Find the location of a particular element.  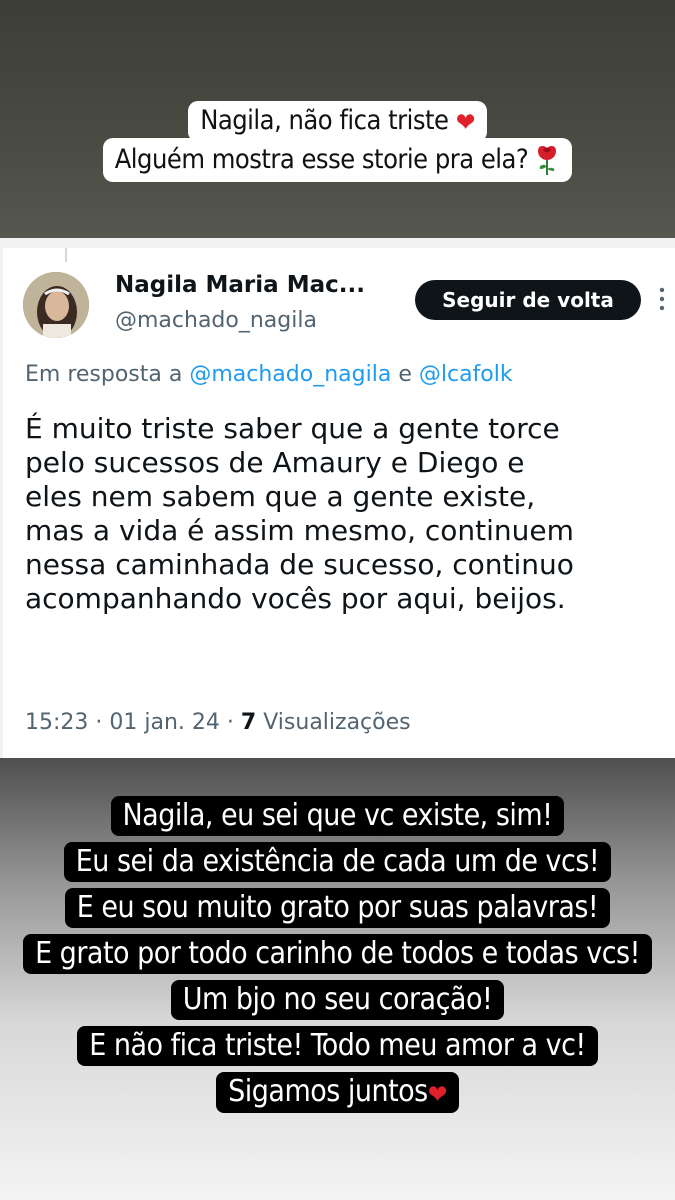

top-caption-line-1-text: Nagila, não fica triste is located at coordinates (324, 120).